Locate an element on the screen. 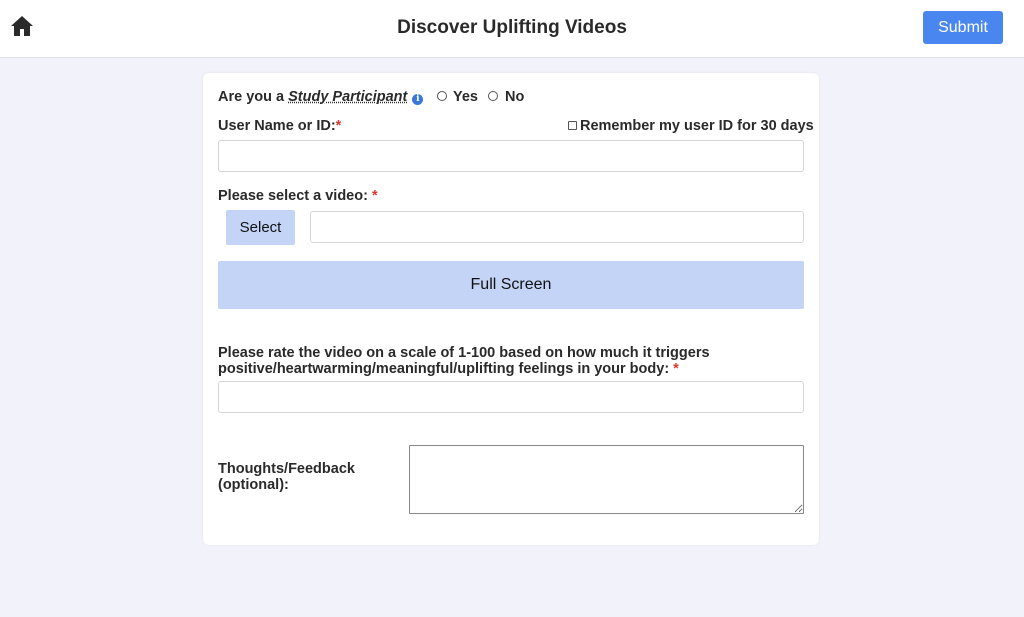 This screenshot has width=1024, height=617. video-label-text: Please select a video: is located at coordinates (295, 196).